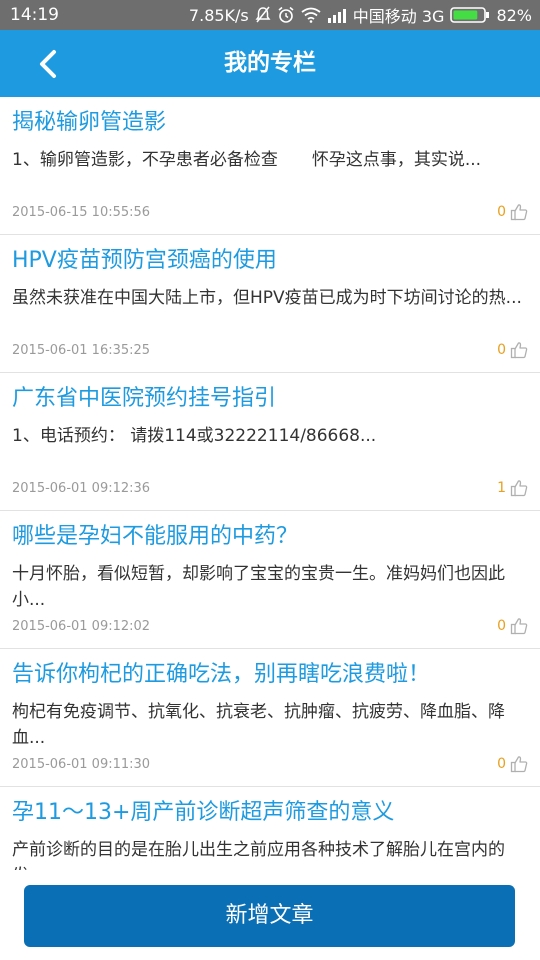 The image size is (540, 960). What do you see at coordinates (270, 350) in the screenshot?
I see `article-meta: 2015-06-01 16:35:25 0` at bounding box center [270, 350].